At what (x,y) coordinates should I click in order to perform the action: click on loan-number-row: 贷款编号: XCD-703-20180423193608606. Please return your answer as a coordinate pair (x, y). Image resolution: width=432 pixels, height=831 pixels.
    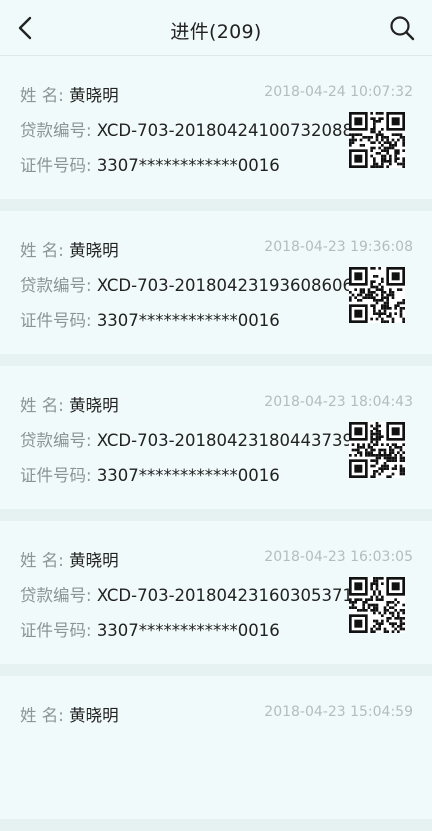
    Looking at the image, I should click on (186, 284).